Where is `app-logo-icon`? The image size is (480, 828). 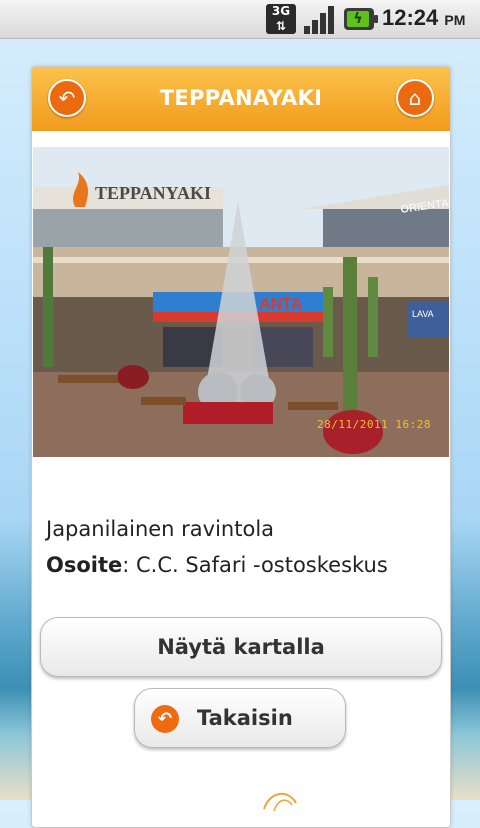
app-logo-icon is located at coordinates (280, 802).